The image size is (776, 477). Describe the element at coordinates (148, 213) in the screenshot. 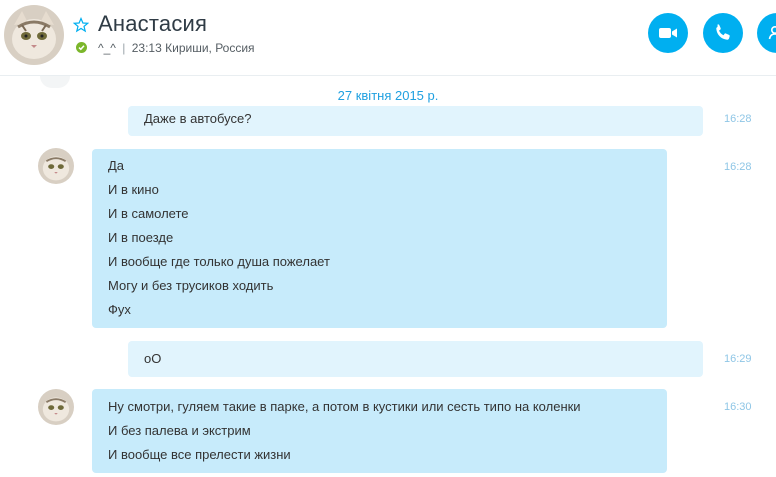

I see `message-line: И в самолете` at that location.